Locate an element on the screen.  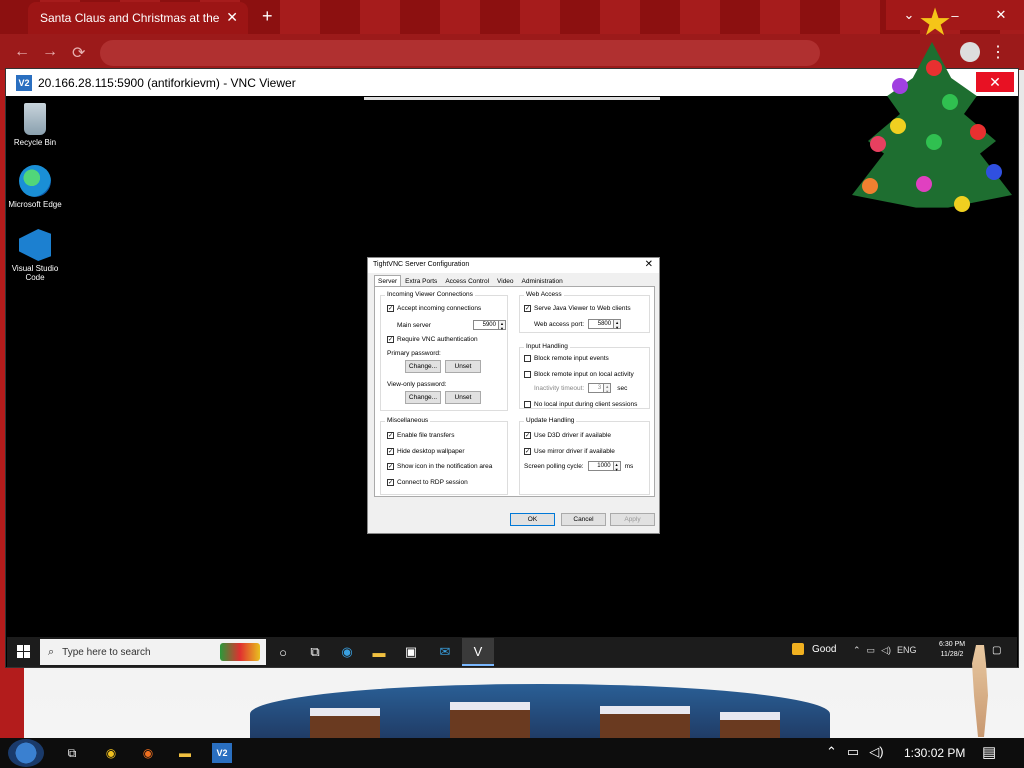
inactivity-timeout-value: 3 is located at coordinates (596, 388).